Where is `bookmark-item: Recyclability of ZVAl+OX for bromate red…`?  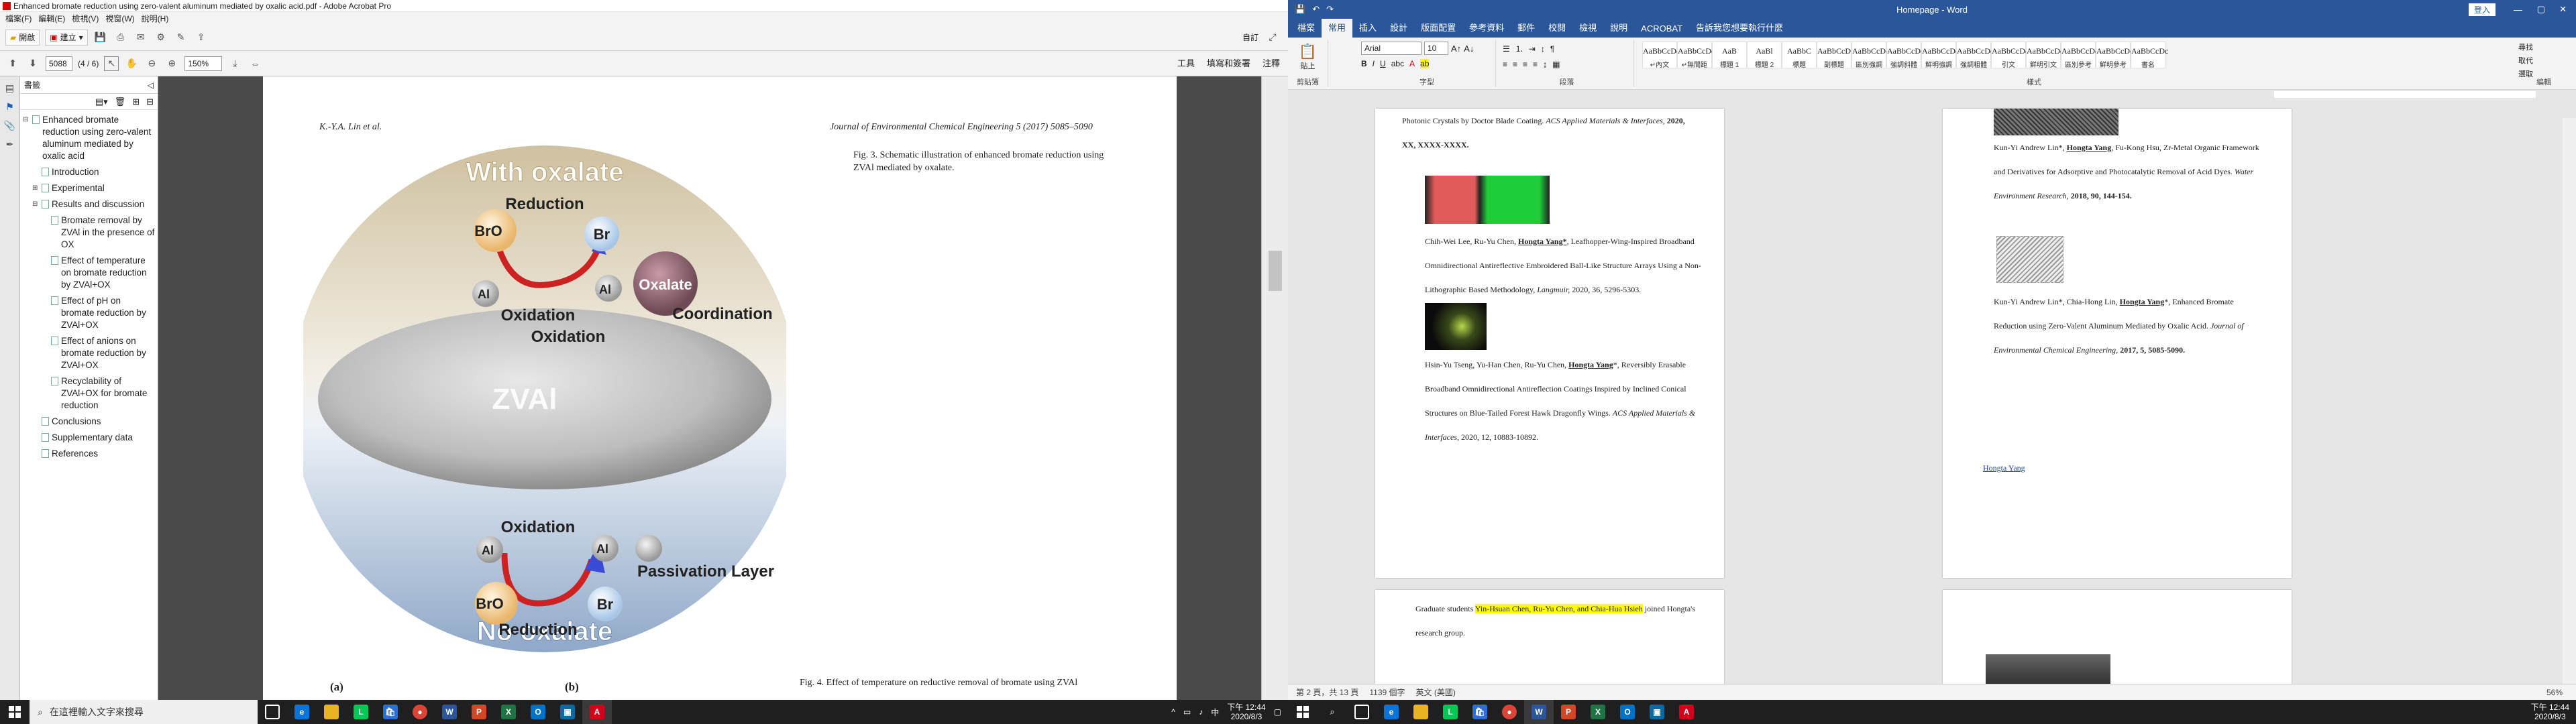 bookmark-item: Recyclability of ZVAl+OX for bromate red… is located at coordinates (89, 393).